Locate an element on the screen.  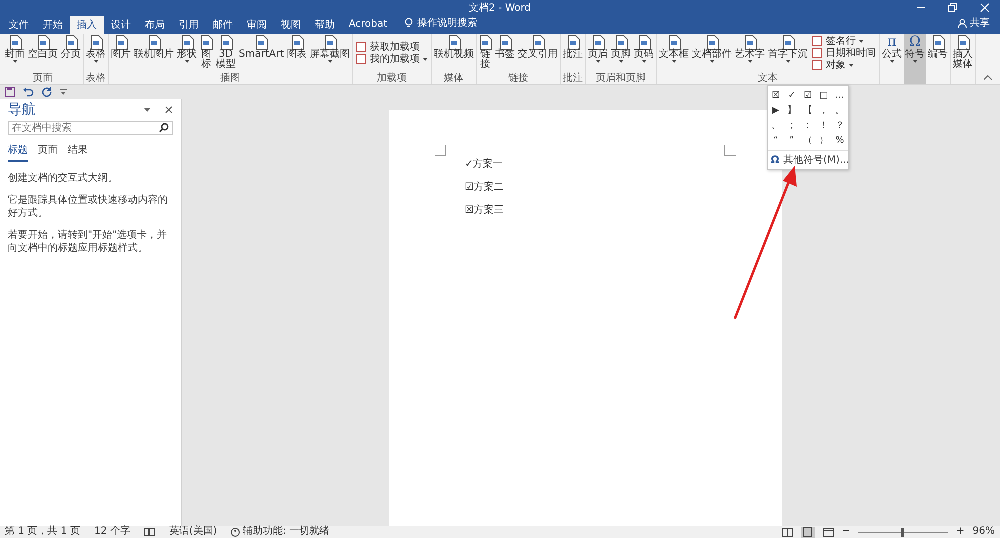
ribbon-button: 页码 is located at coordinates (644, 53).